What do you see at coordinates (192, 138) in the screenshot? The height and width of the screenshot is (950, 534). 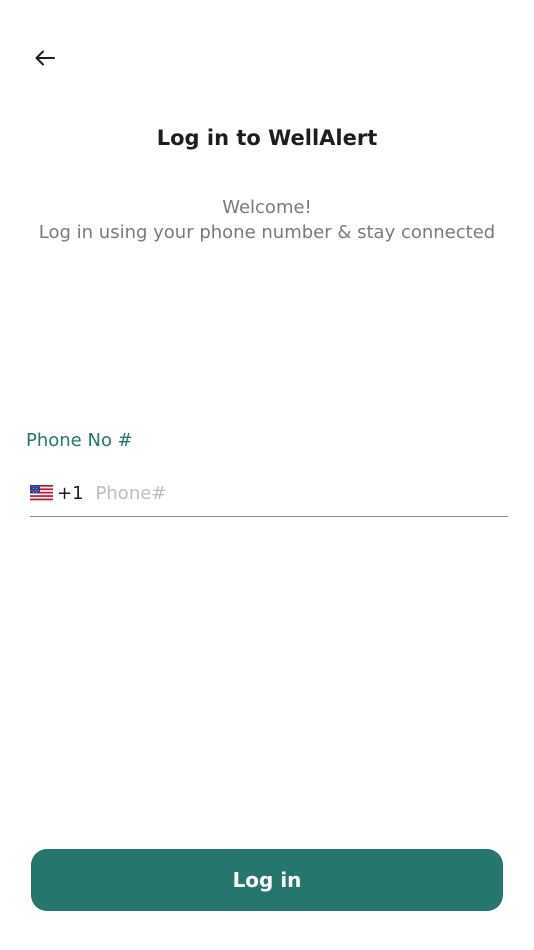 I see `title-highlight: Log in` at bounding box center [192, 138].